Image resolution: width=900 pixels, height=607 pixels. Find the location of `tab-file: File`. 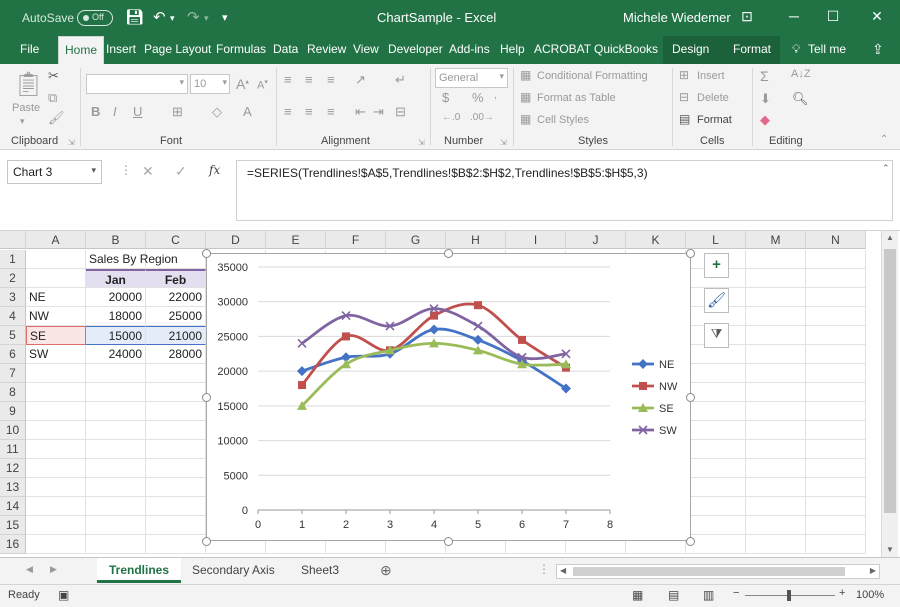

tab-file: File is located at coordinates (29, 49).